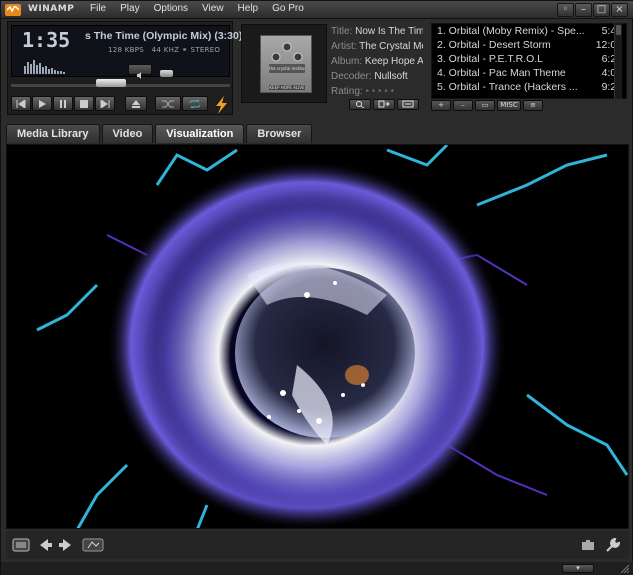 Image resolution: width=633 pixels, height=575 pixels. What do you see at coordinates (583, 10) in the screenshot?
I see `minimize-button: –` at bounding box center [583, 10].